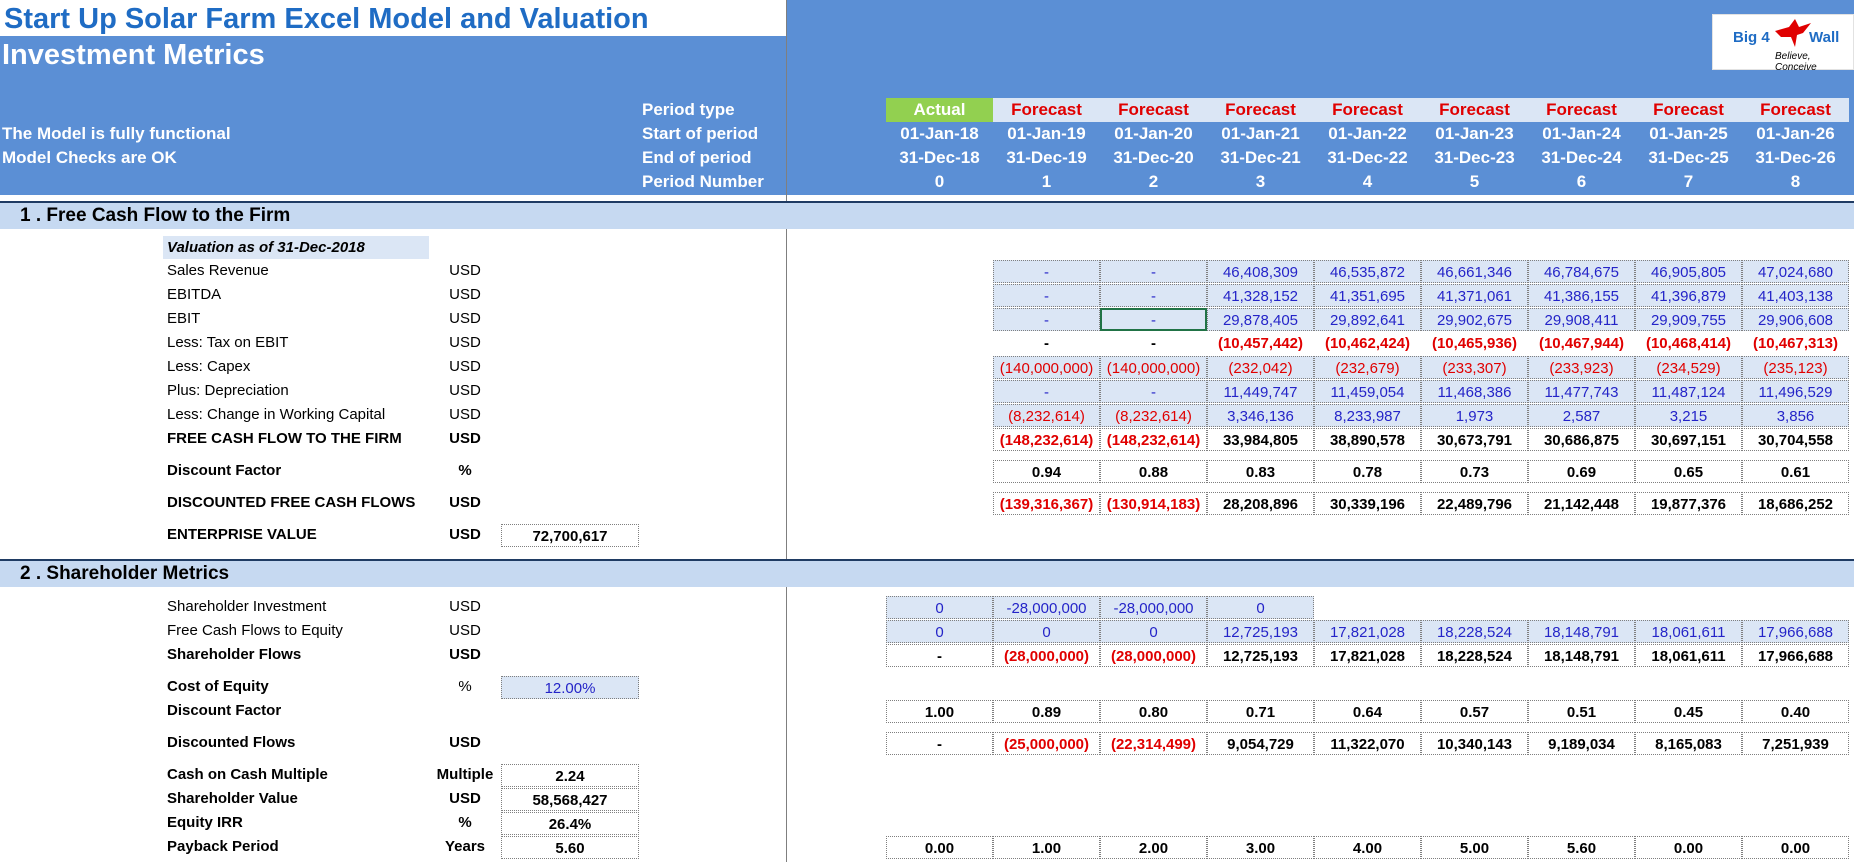  I want to click on fcff-value-cell: 41,396,879, so click(1688, 295).